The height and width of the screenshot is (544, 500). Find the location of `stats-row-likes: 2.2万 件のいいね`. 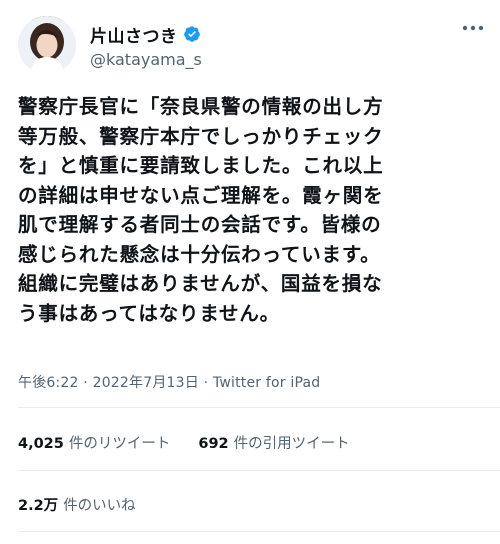

stats-row-likes: 2.2万 件のいいね is located at coordinates (91, 504).